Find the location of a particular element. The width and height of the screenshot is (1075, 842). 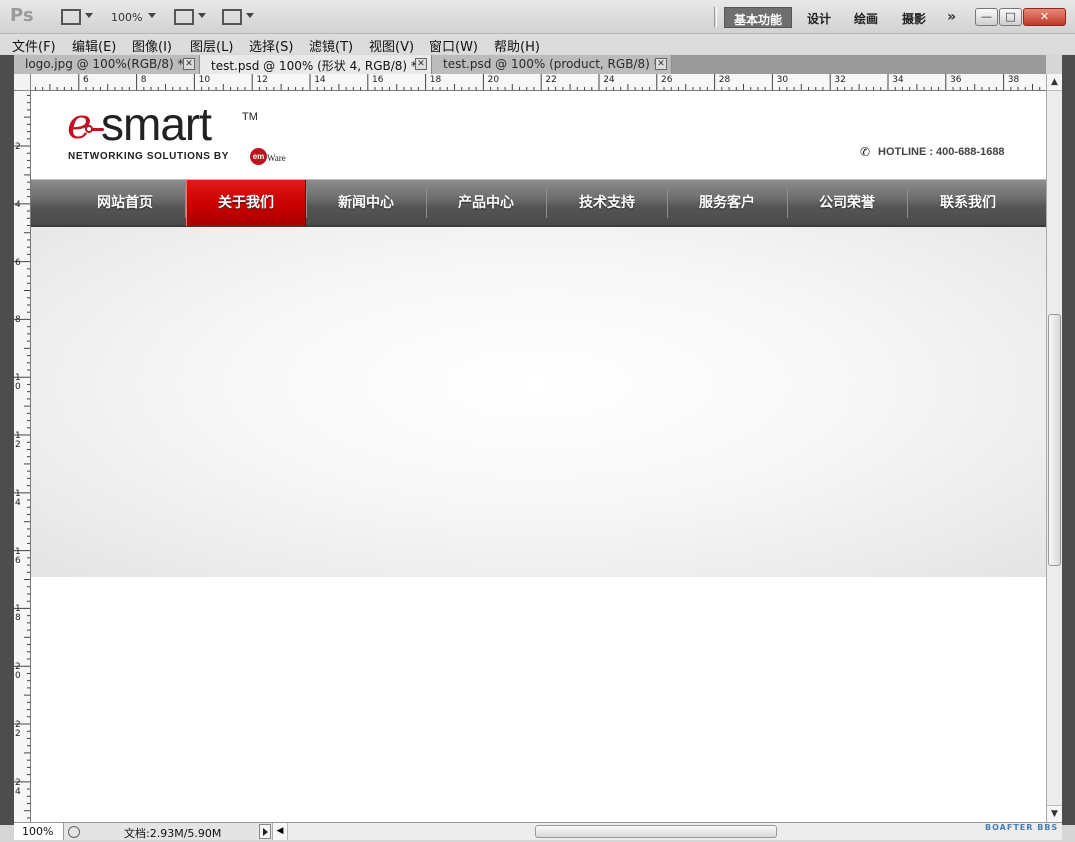

ruler-label: 2 is located at coordinates (18, 147).